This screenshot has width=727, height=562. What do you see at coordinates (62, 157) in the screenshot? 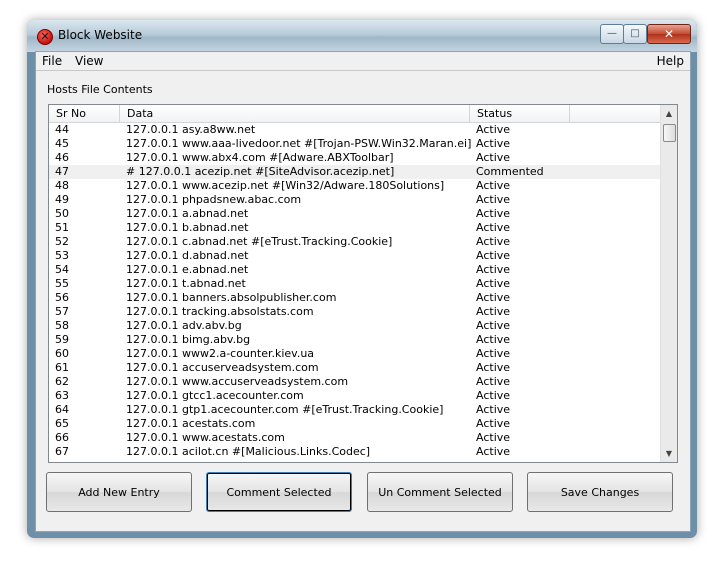
I see `row-srno: 46` at bounding box center [62, 157].